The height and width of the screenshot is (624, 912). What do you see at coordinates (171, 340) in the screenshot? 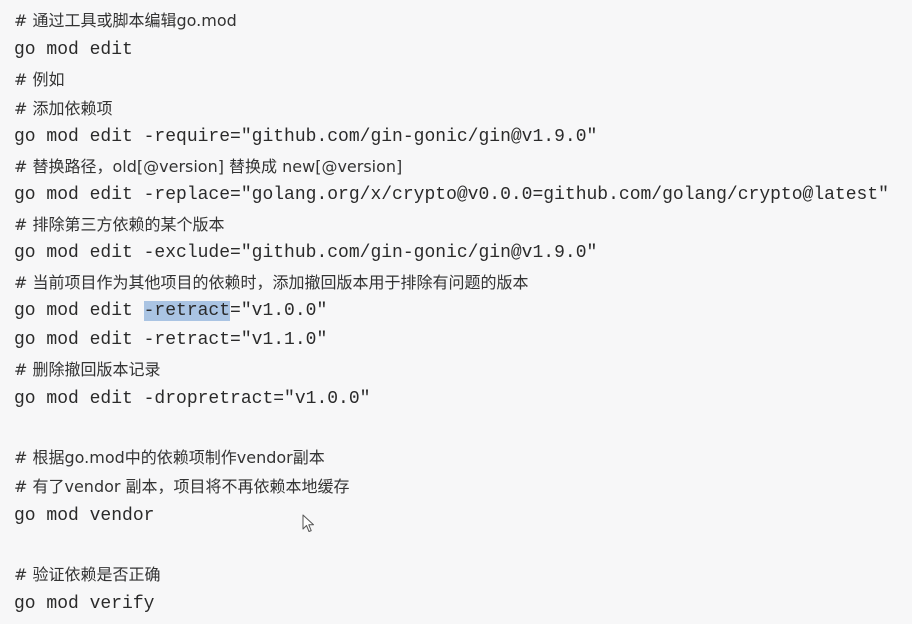
I see `code-line: go mod edit -retract="v1.1.0"` at bounding box center [171, 340].